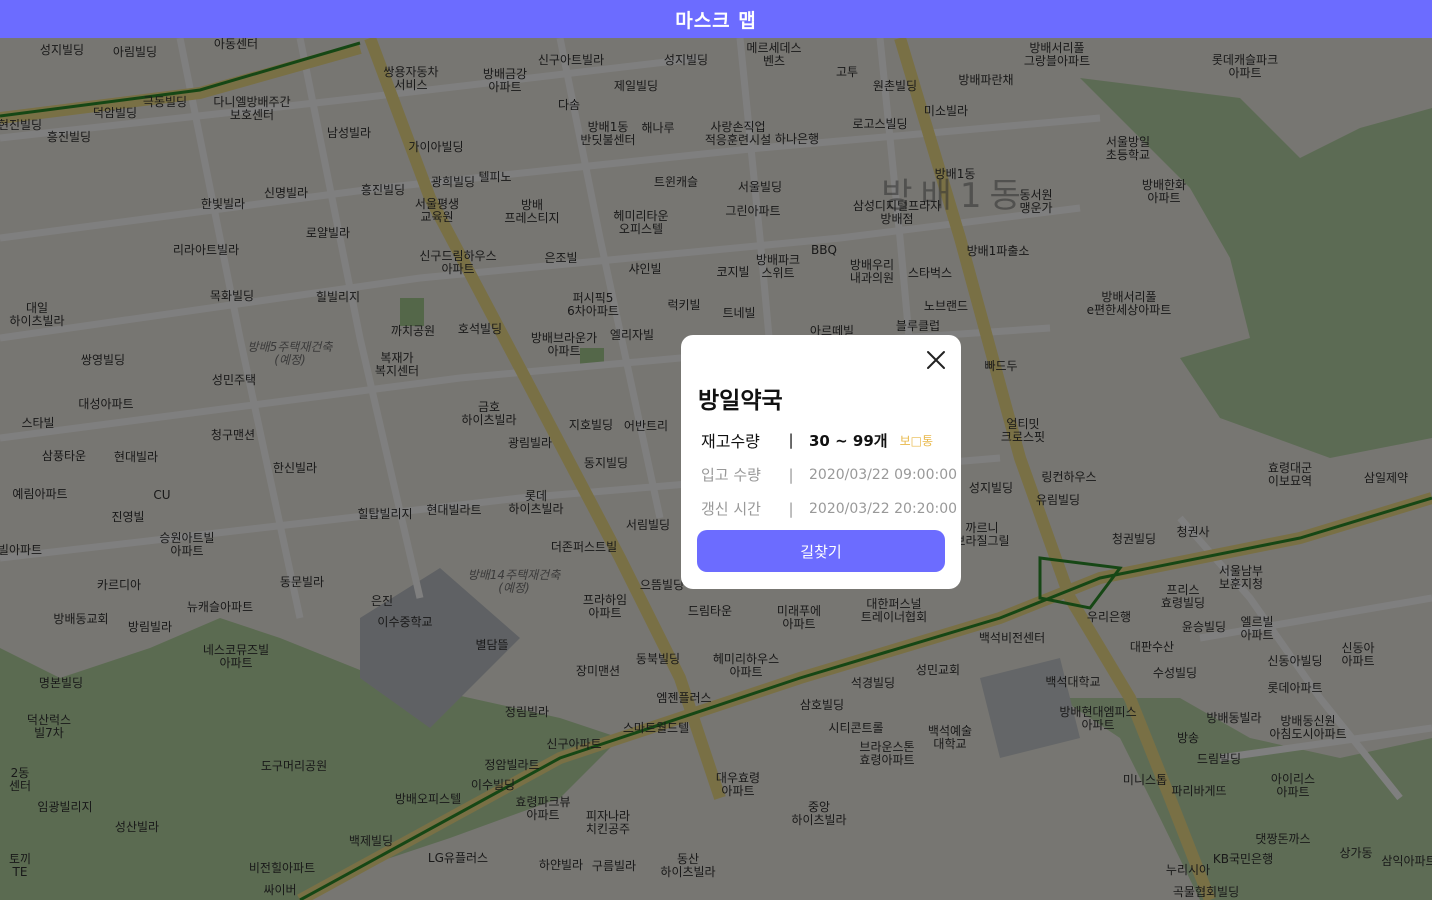  I want to click on close-icon, so click(936, 360).